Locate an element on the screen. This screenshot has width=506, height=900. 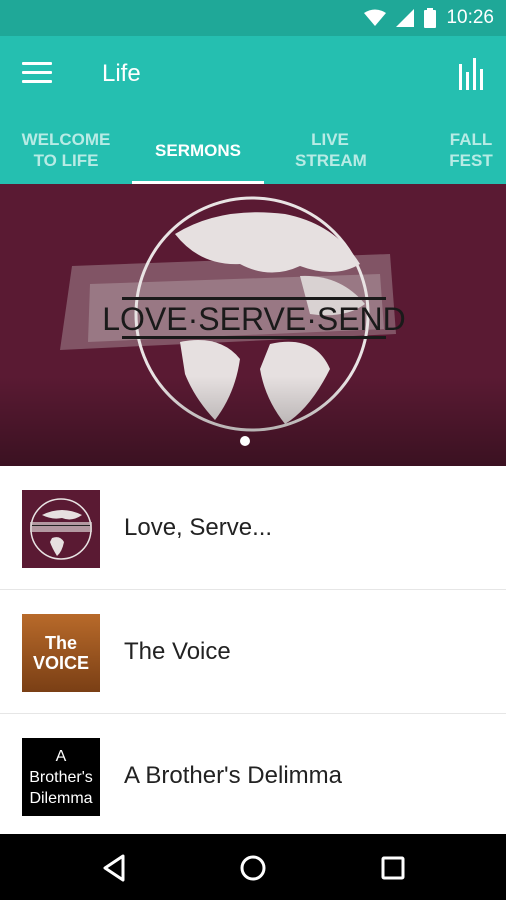
globe-thumbnail-icon is located at coordinates (61, 529).